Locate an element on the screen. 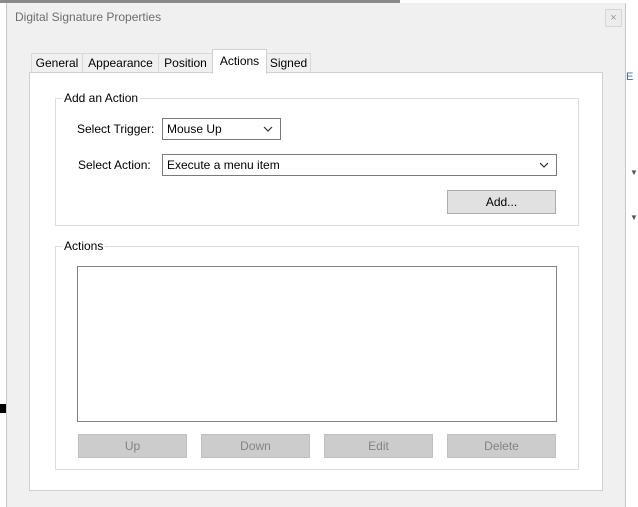 Image resolution: width=638 pixels, height=507 pixels. edit-action-button: Edit is located at coordinates (378, 446).